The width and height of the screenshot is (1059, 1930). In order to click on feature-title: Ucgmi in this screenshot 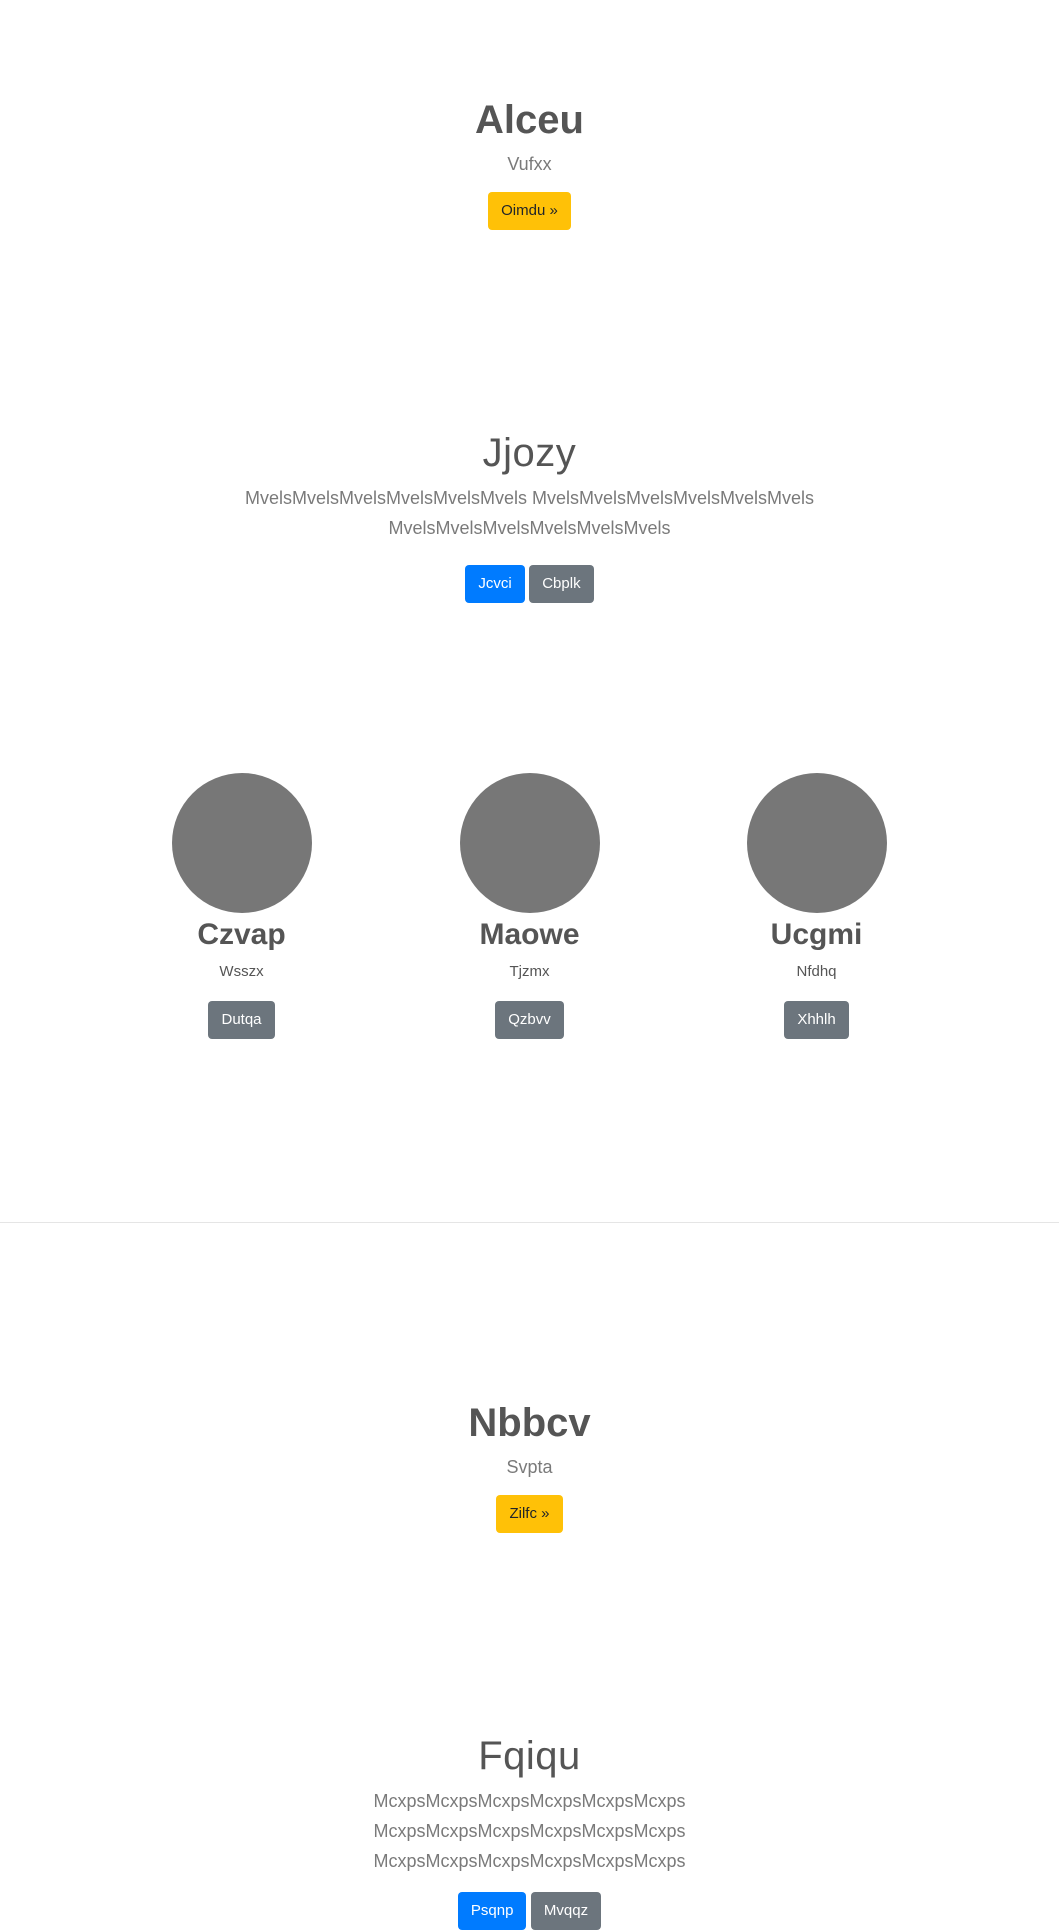, I will do `click(816, 934)`.